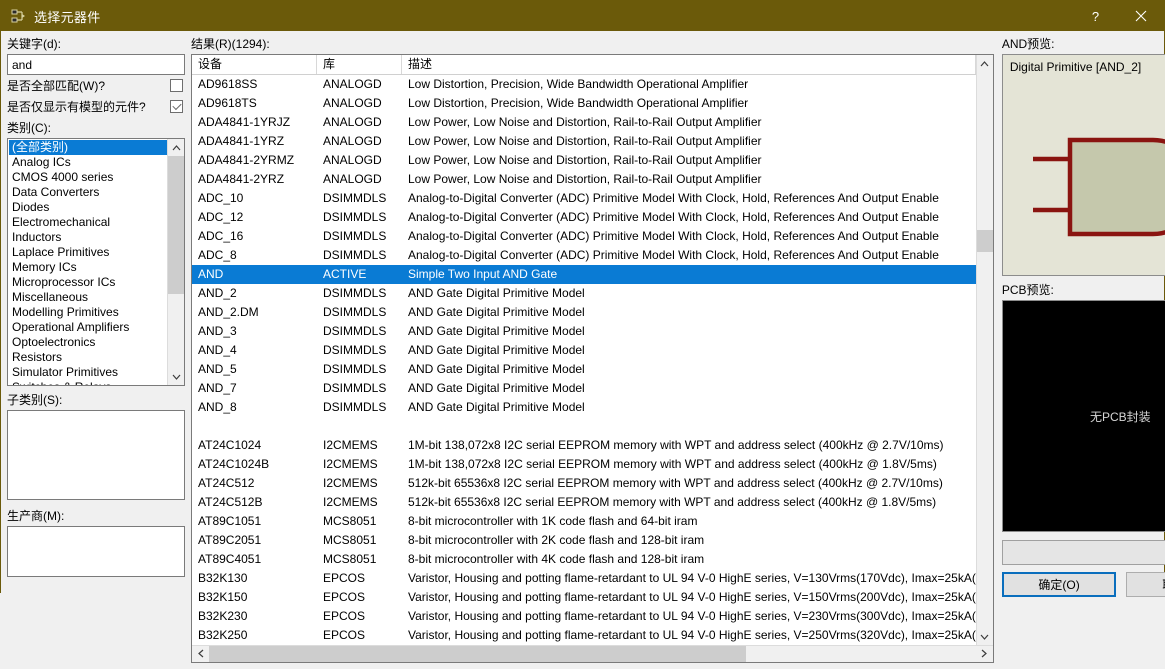 The image size is (1165, 669). I want to click on results-scroll-track, so click(984, 350).